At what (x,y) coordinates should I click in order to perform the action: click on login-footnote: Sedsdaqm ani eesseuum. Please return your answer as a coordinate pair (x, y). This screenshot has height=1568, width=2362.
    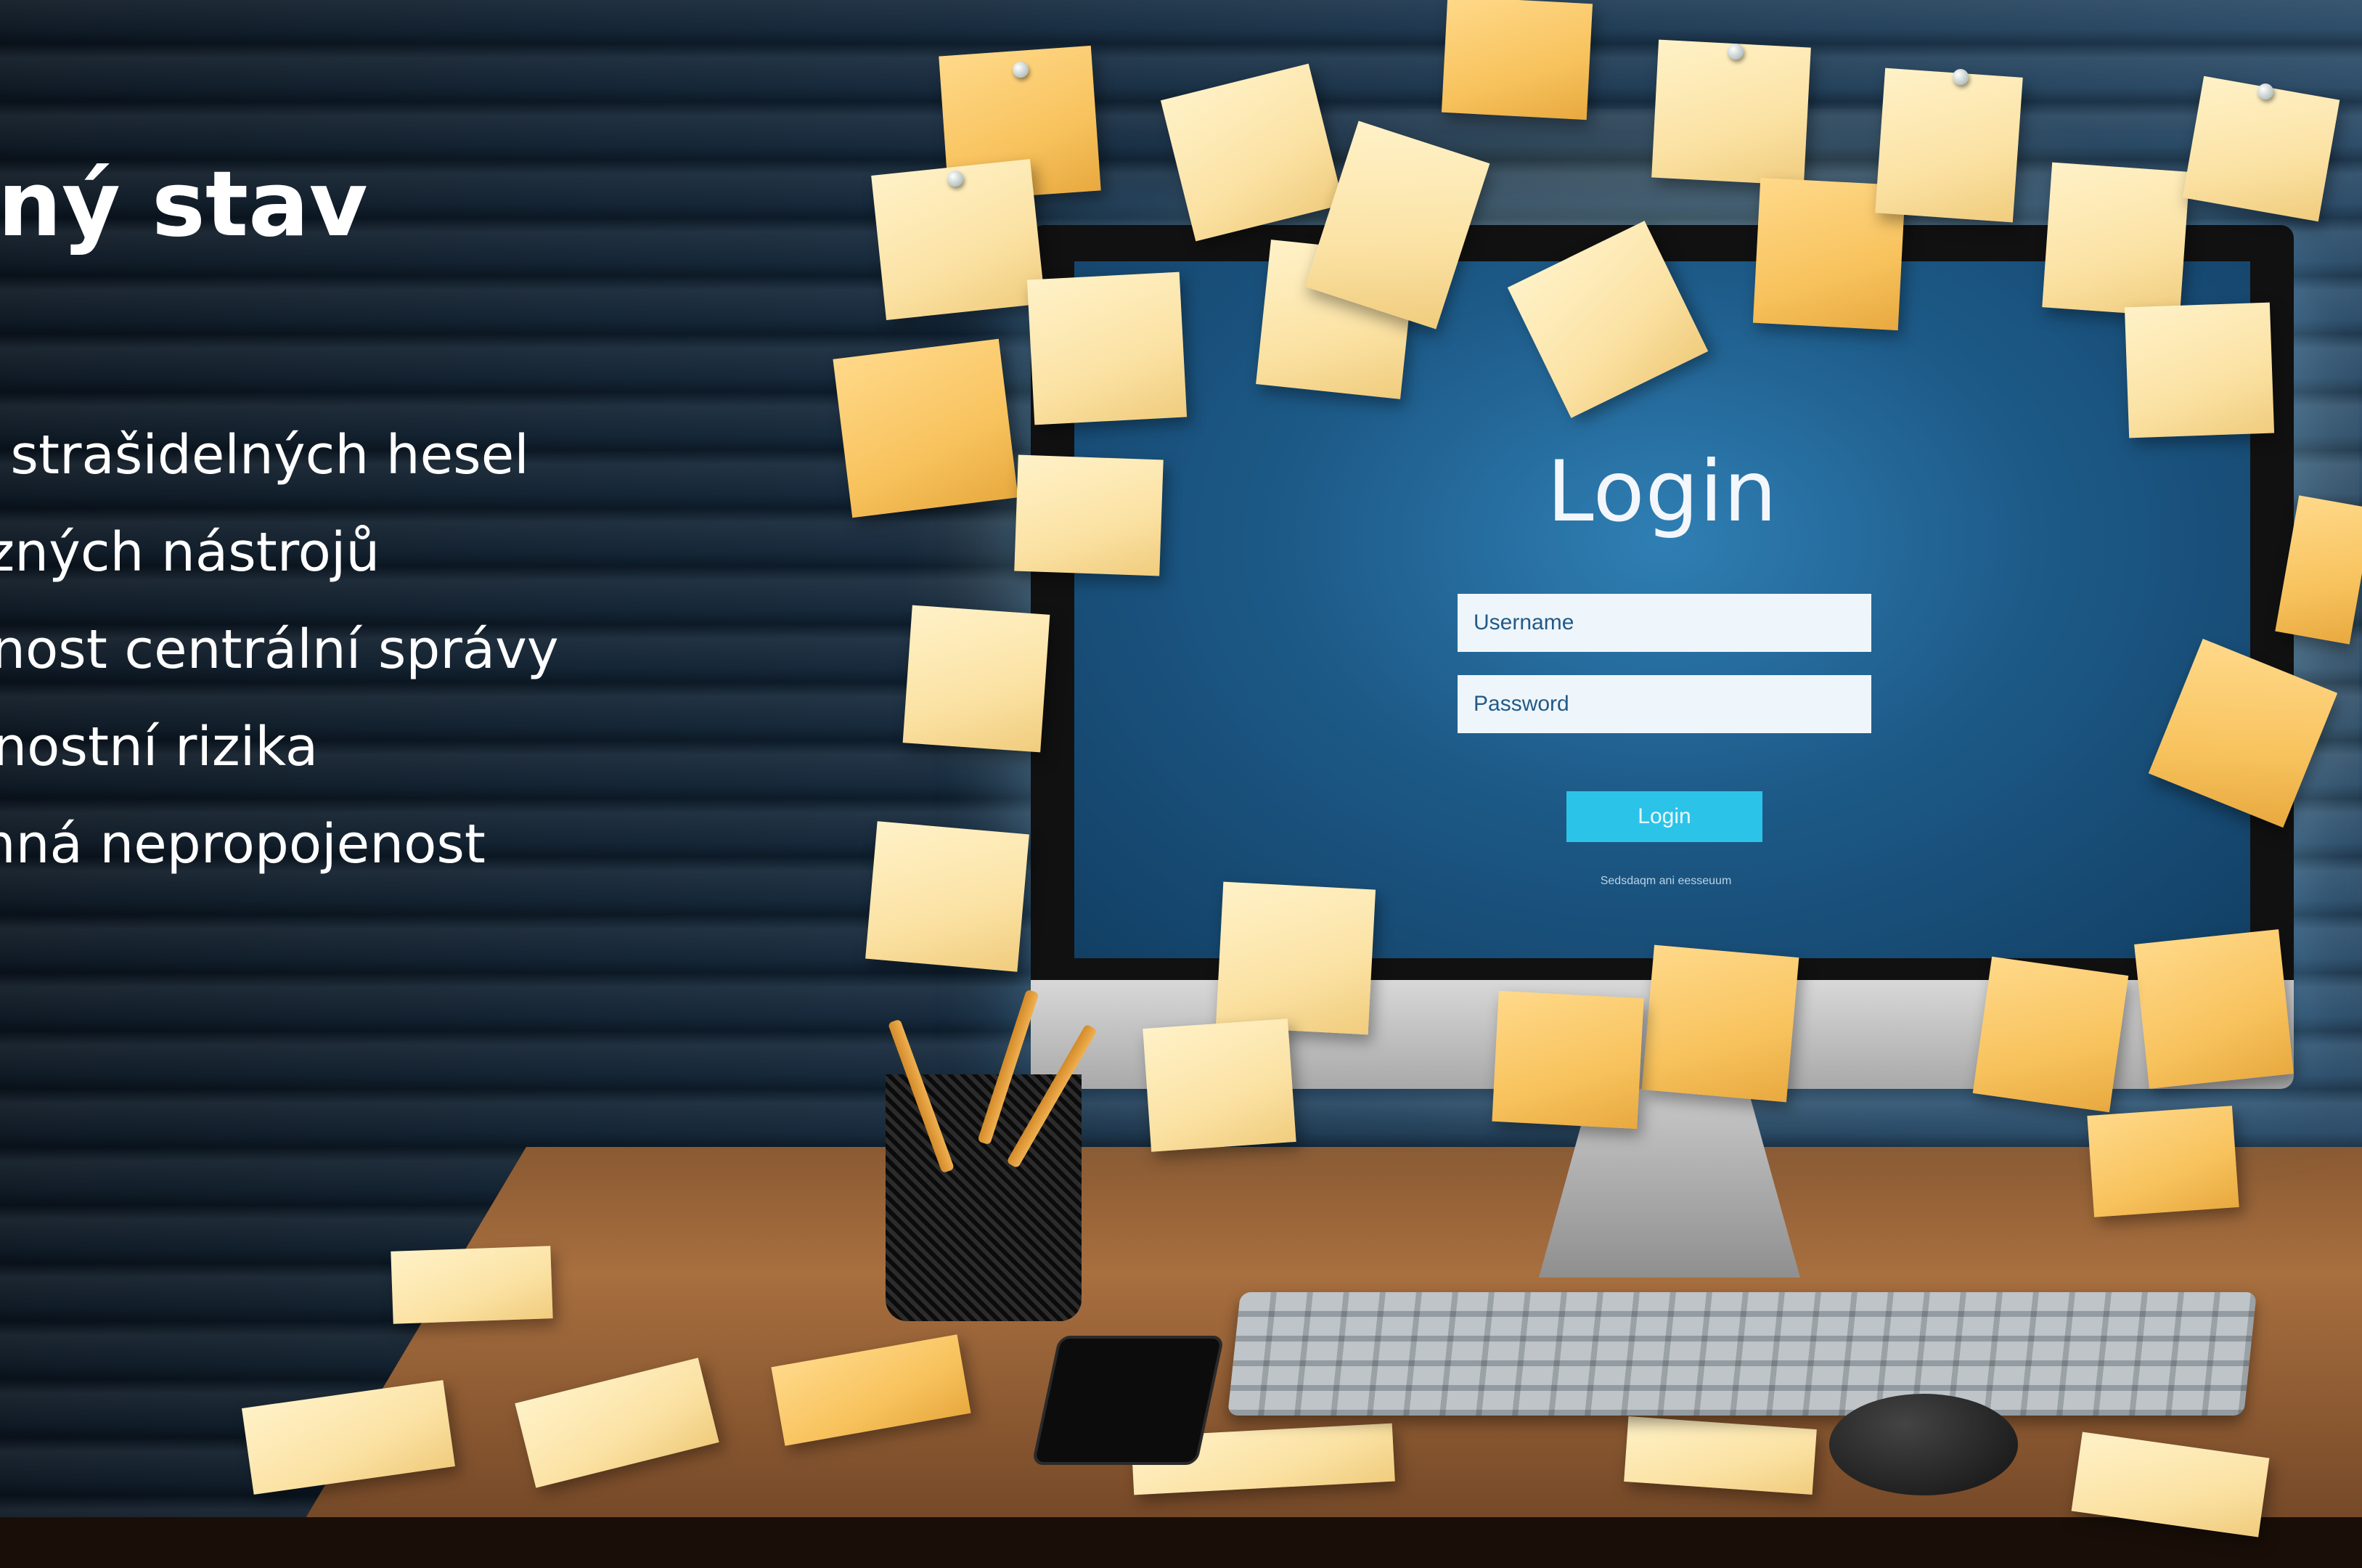
    Looking at the image, I should click on (1666, 881).